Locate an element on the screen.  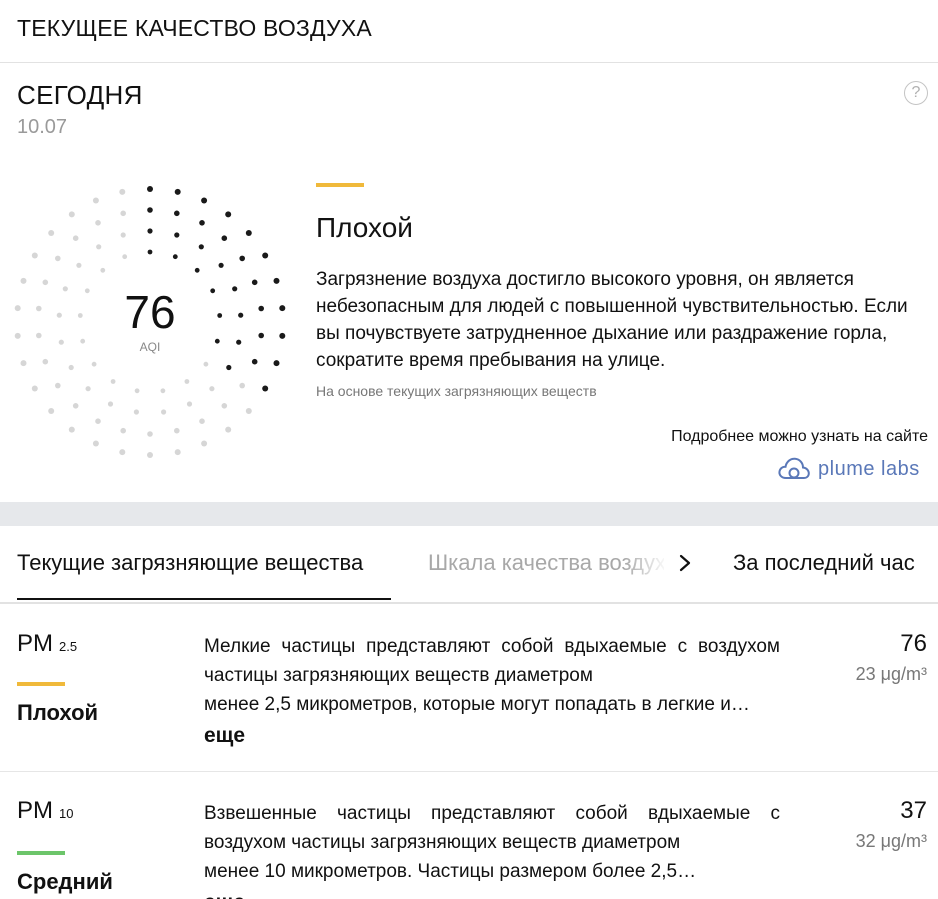
aqi-value: 76 is located at coordinates (150, 312).